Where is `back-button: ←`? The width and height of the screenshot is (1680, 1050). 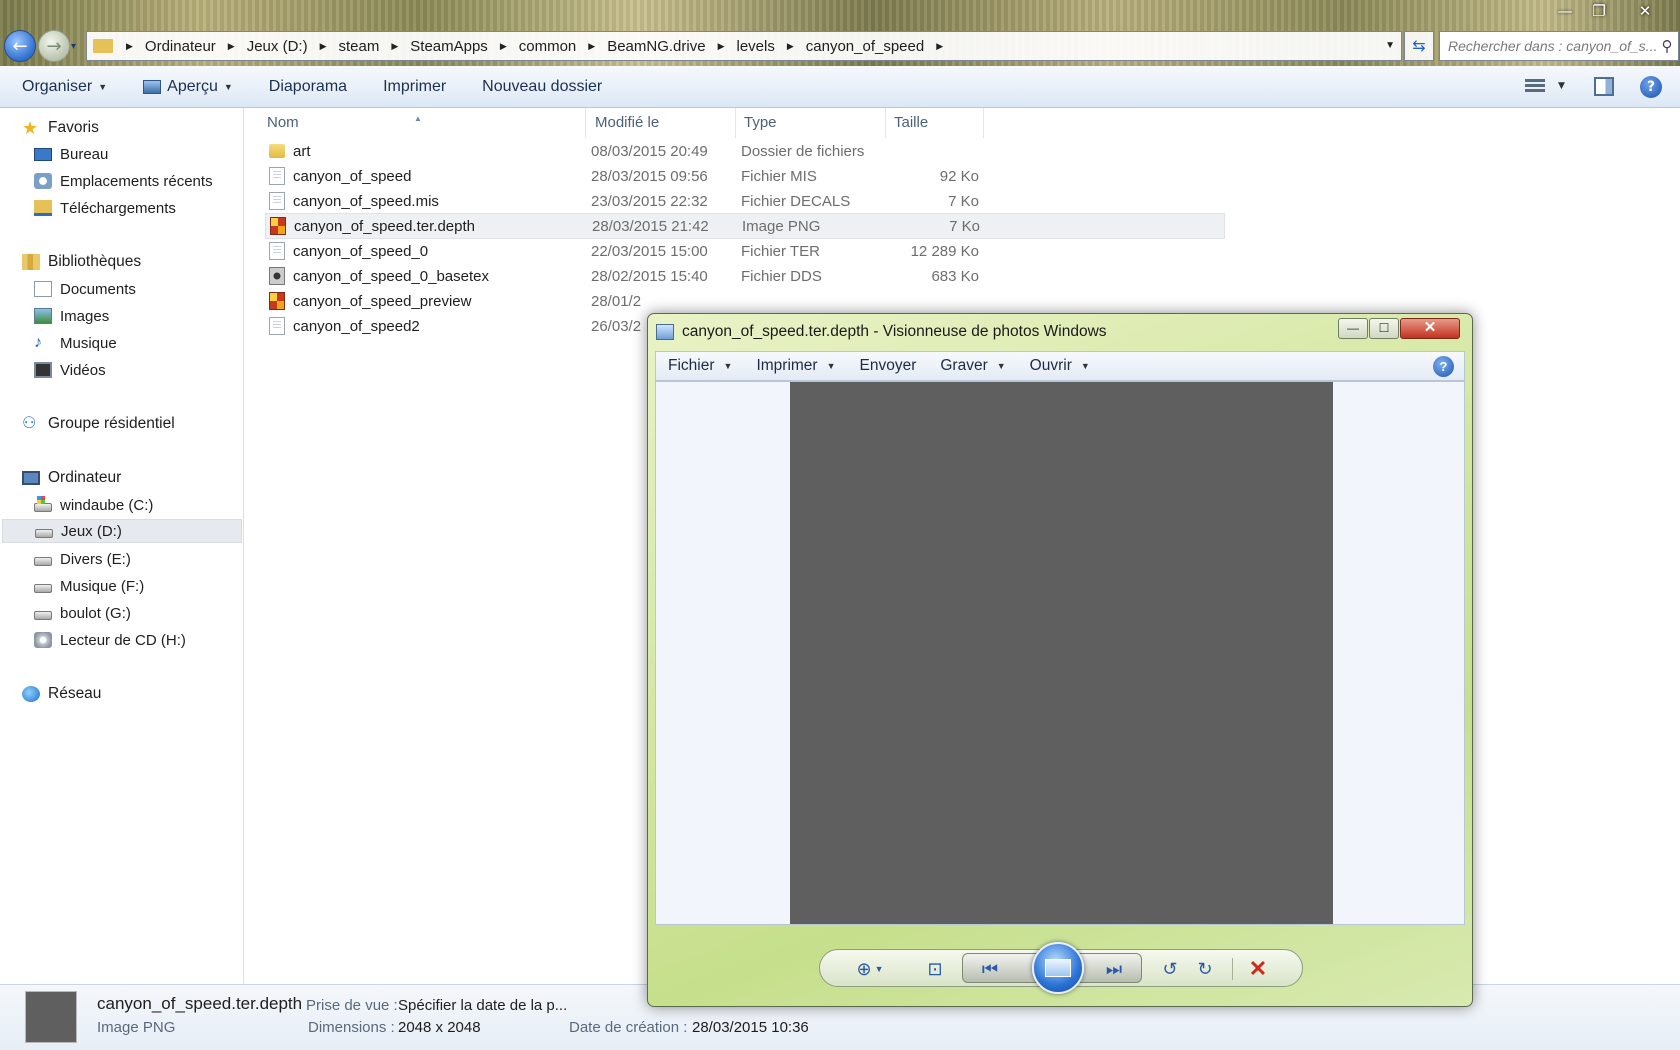 back-button: ← is located at coordinates (20, 46).